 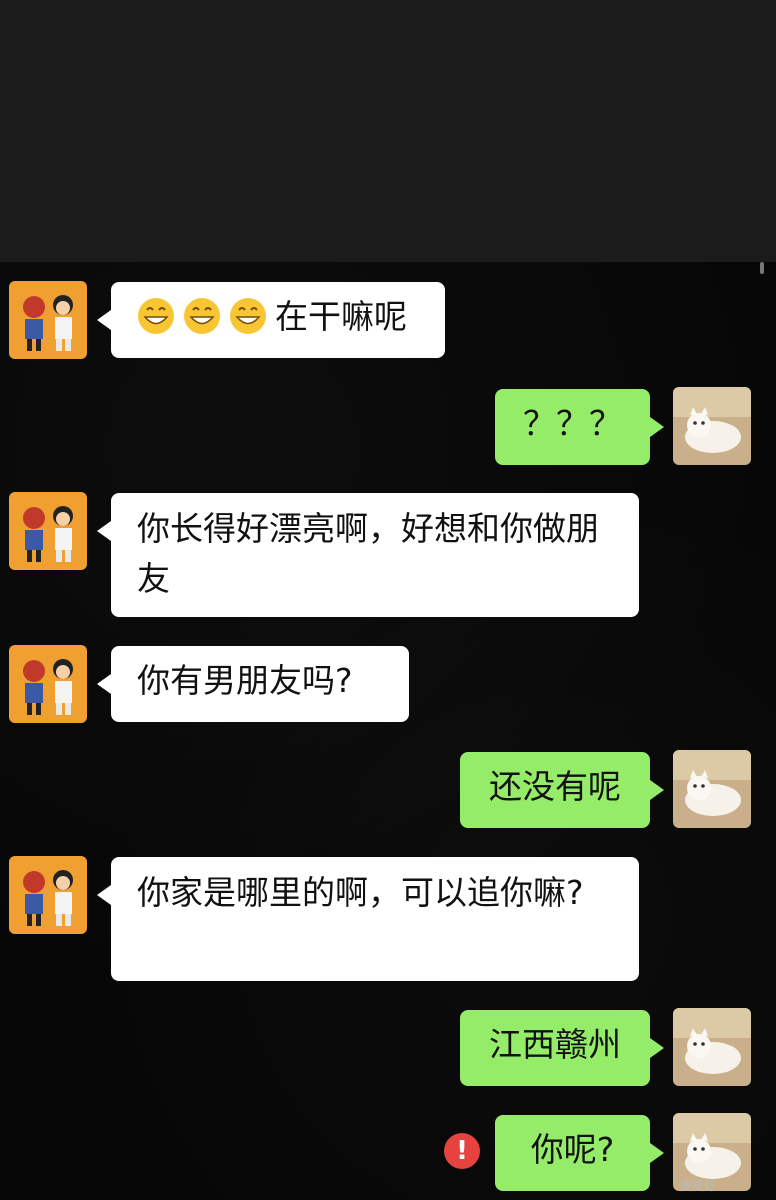 What do you see at coordinates (360, 892) in the screenshot?
I see `message-text: 你家是哪里的啊，可以追你嘛?` at bounding box center [360, 892].